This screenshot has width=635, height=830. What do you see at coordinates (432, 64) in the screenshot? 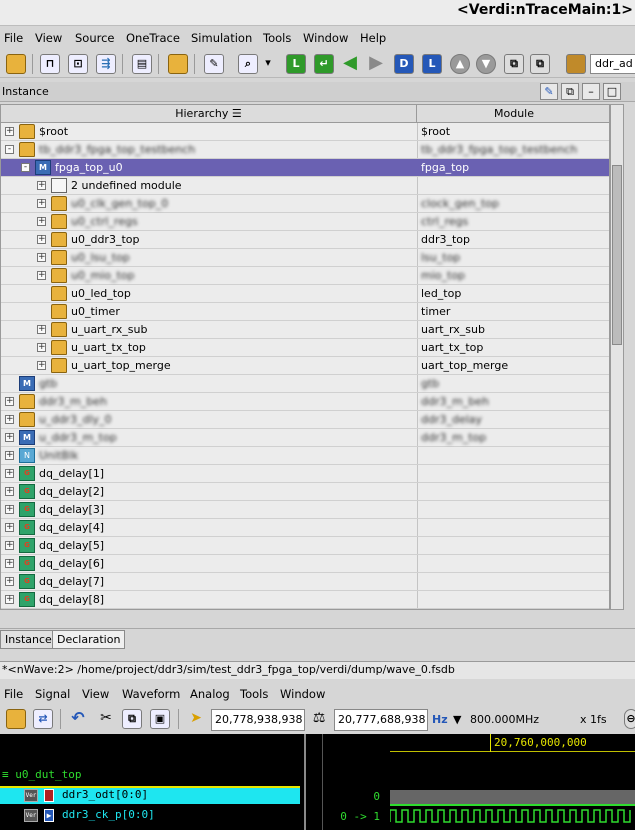
I see `load-icon: L` at bounding box center [432, 64].